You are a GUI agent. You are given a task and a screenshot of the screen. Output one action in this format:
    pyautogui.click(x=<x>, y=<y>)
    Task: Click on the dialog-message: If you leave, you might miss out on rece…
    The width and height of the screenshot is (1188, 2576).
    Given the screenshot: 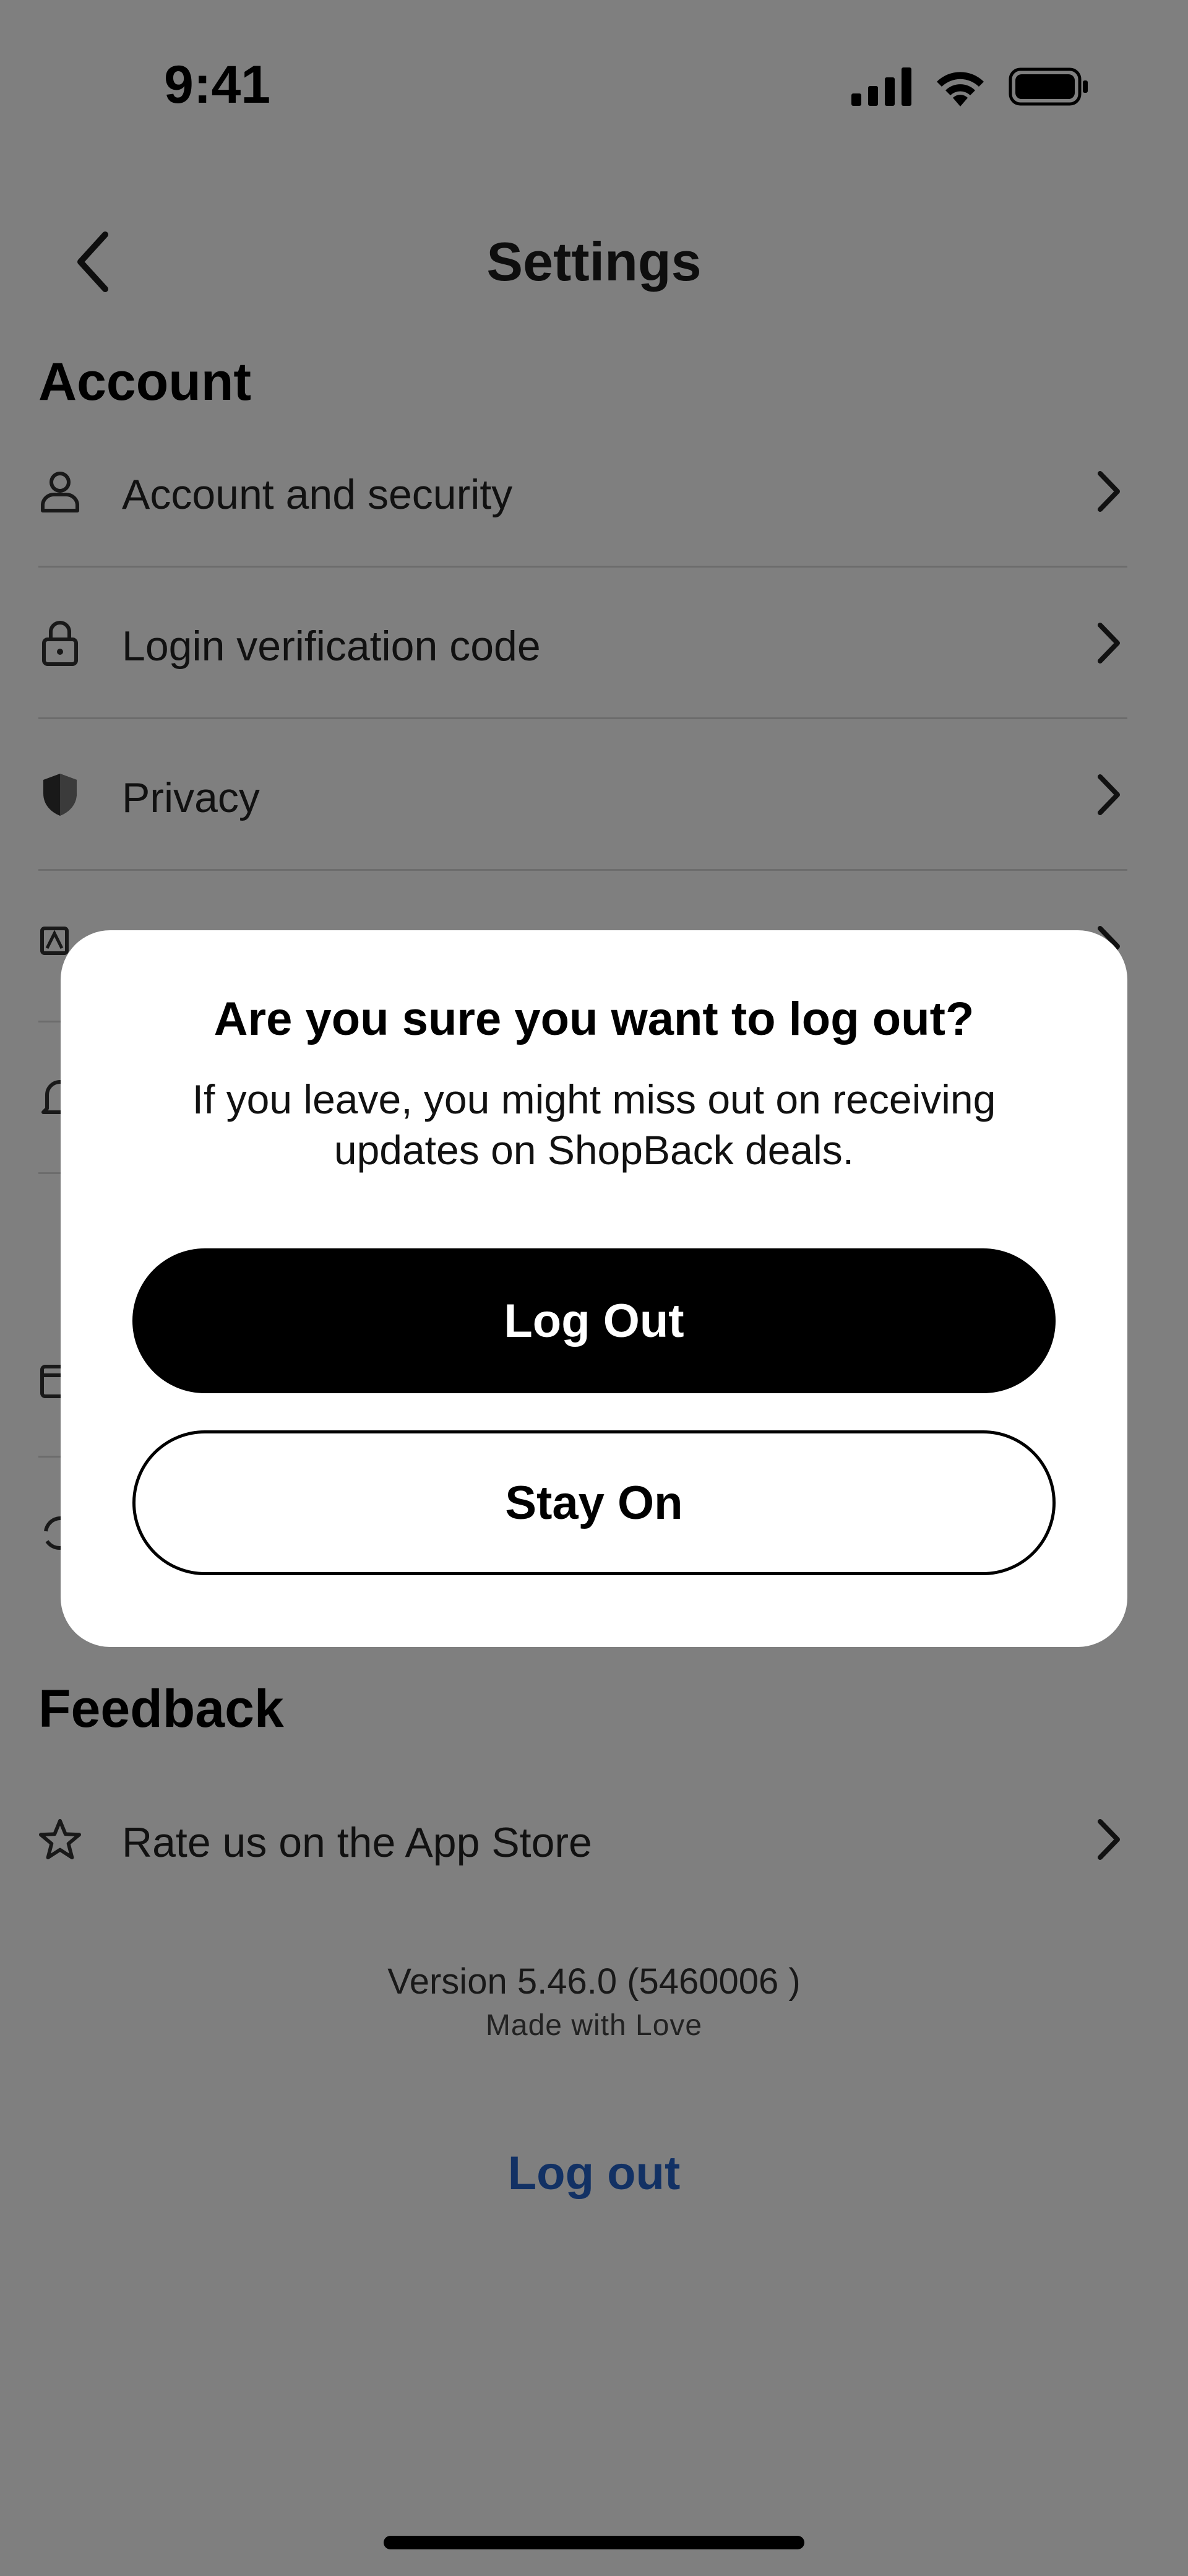 What is the action you would take?
    pyautogui.click(x=594, y=1124)
    